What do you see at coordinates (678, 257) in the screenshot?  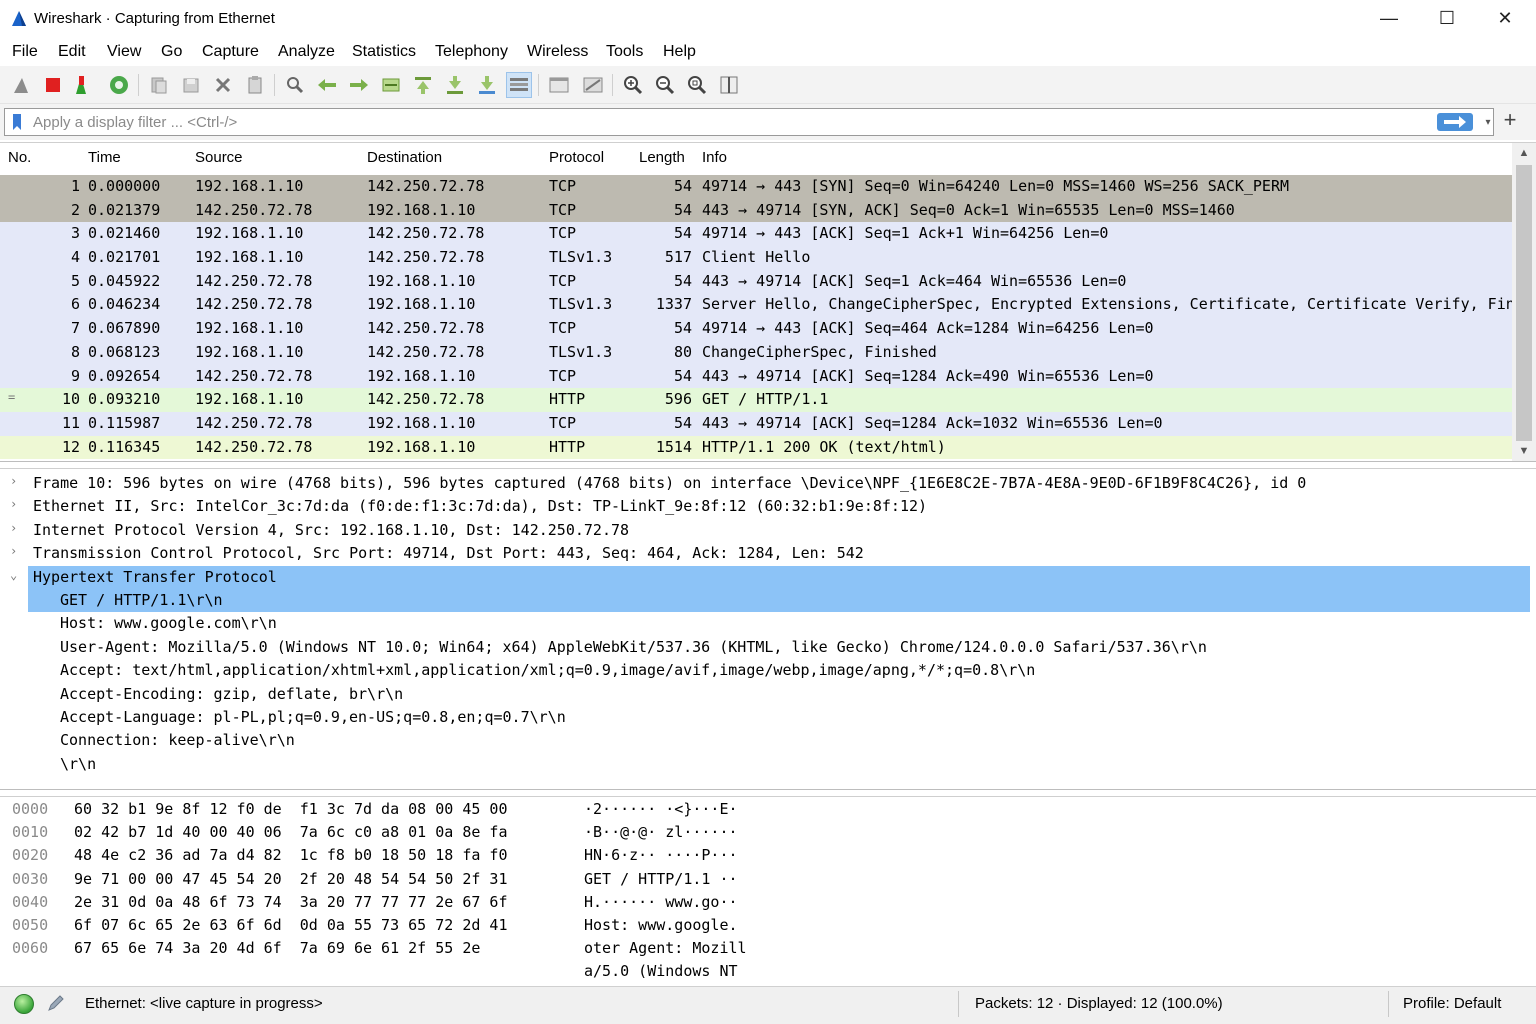 I see `packet-length: 517` at bounding box center [678, 257].